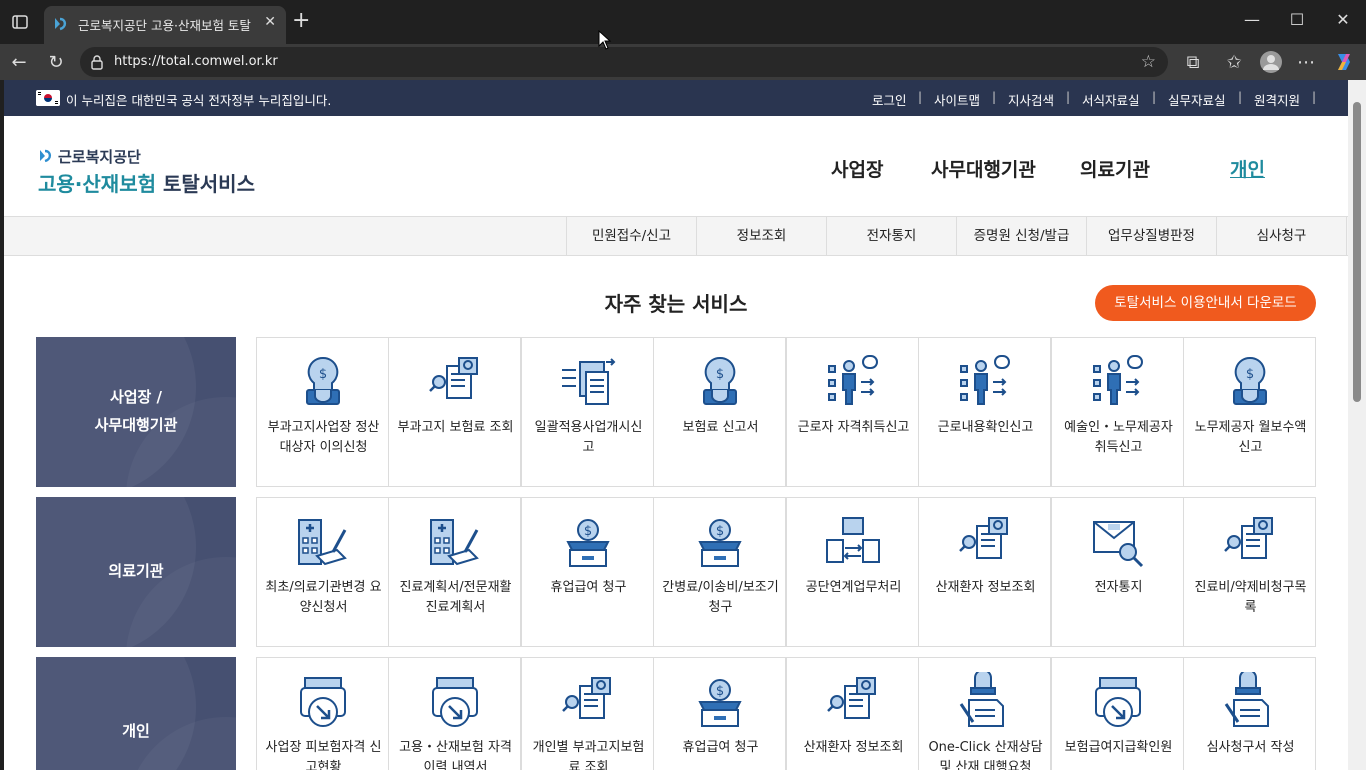  I want to click on branch-search-link: 지사검색, so click(1031, 99).